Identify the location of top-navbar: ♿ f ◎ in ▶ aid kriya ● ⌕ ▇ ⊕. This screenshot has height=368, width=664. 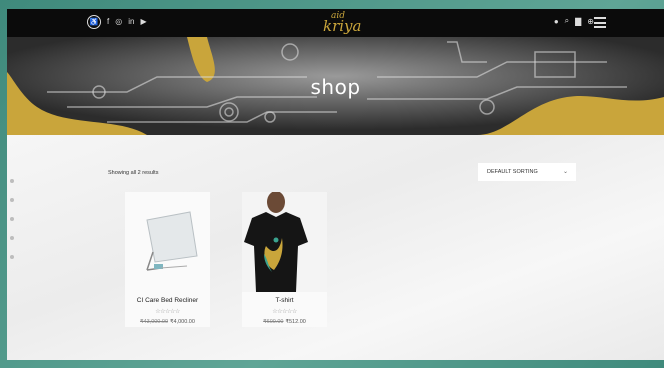
(335, 23).